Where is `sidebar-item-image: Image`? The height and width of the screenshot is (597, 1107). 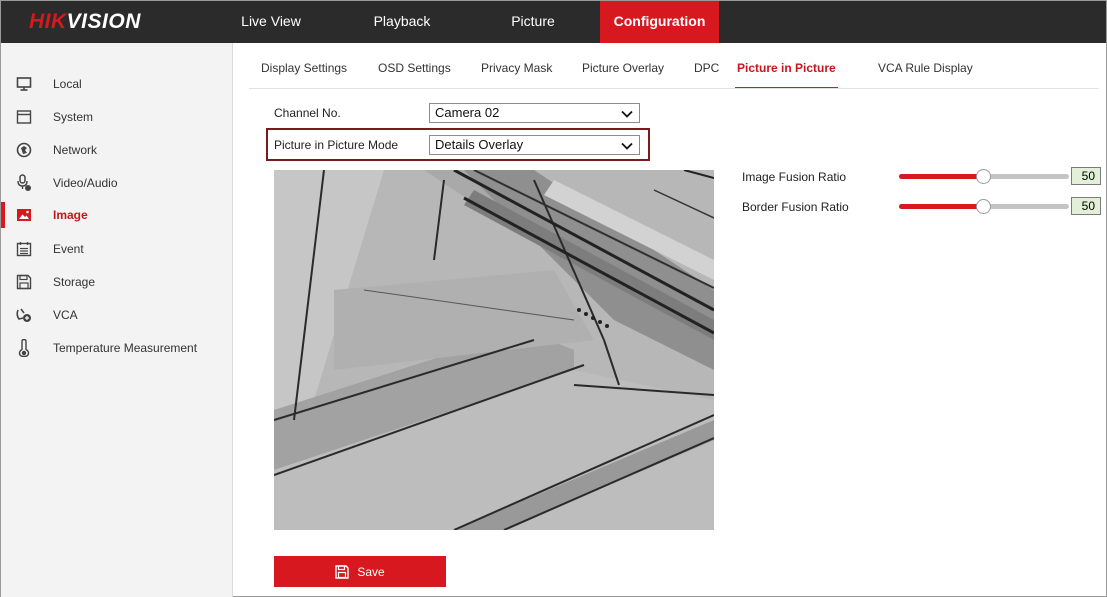
sidebar-item-image: Image is located at coordinates (116, 215).